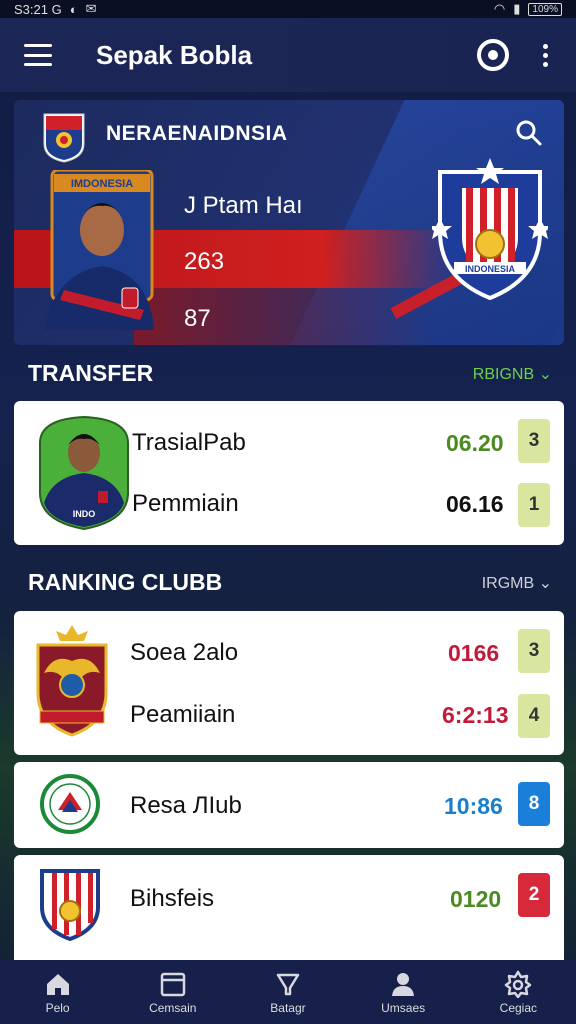 The height and width of the screenshot is (1024, 576). I want to click on transfer-row-badge: 3, so click(534, 441).